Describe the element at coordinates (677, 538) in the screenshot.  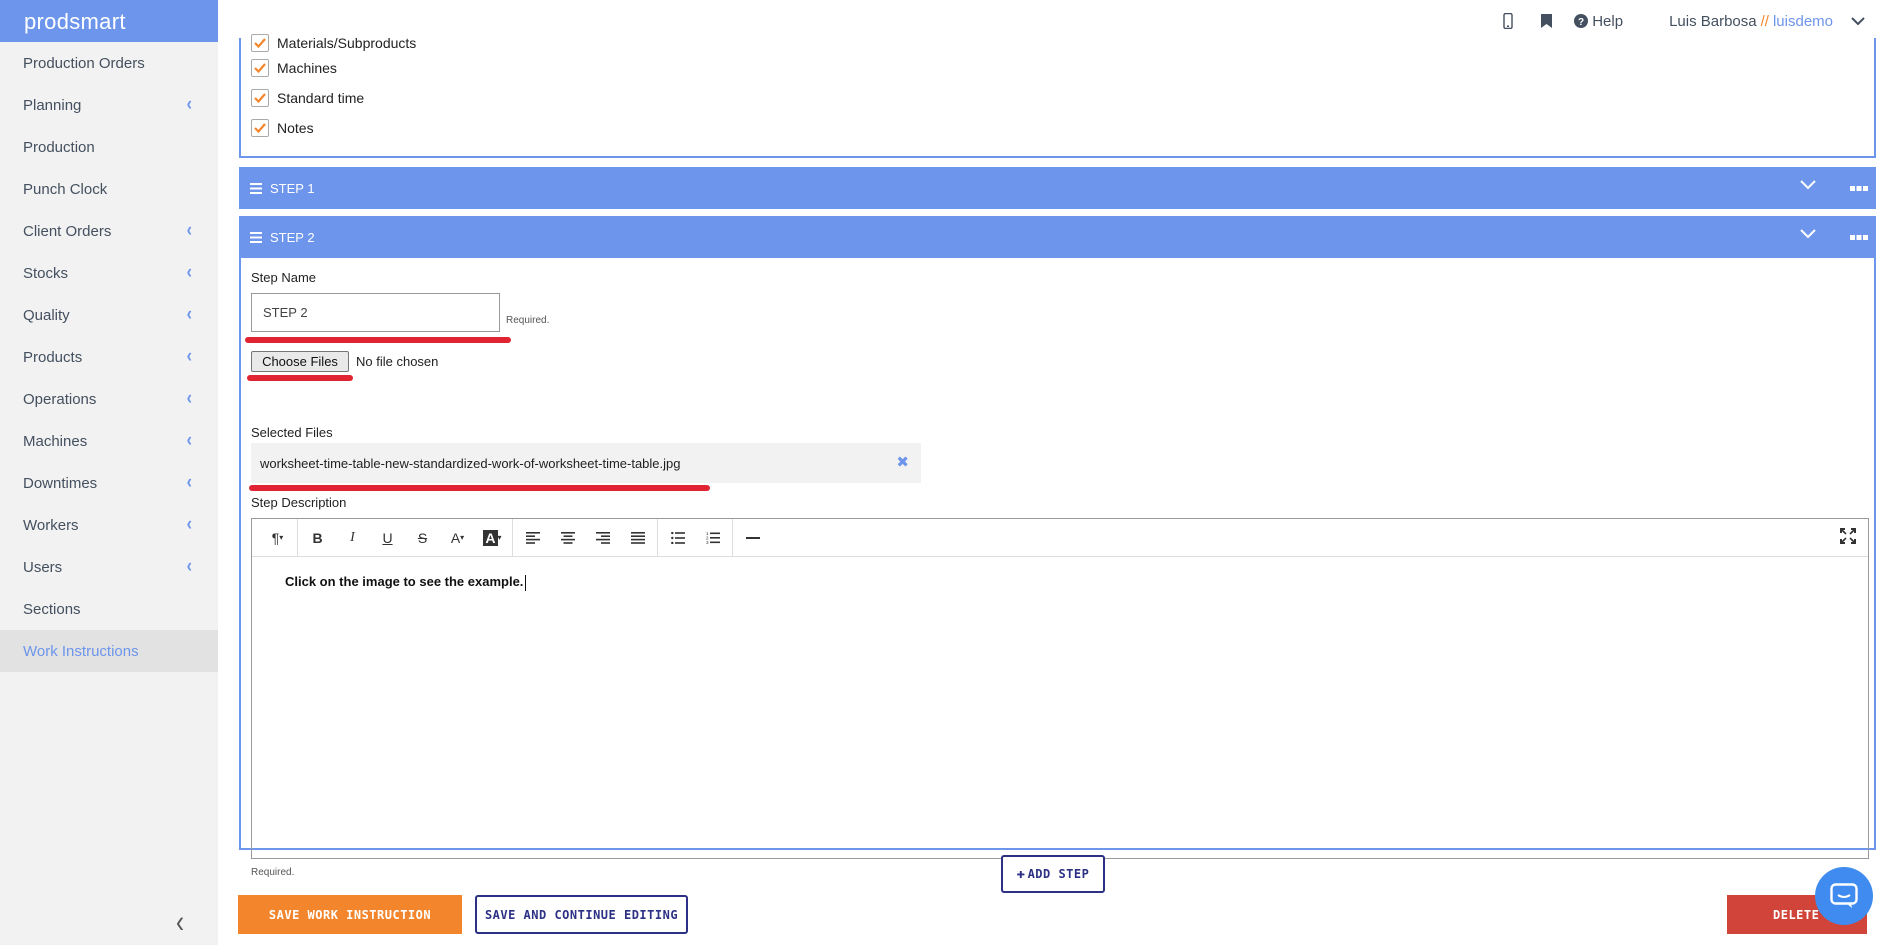
I see `bulleted-list-icon` at that location.